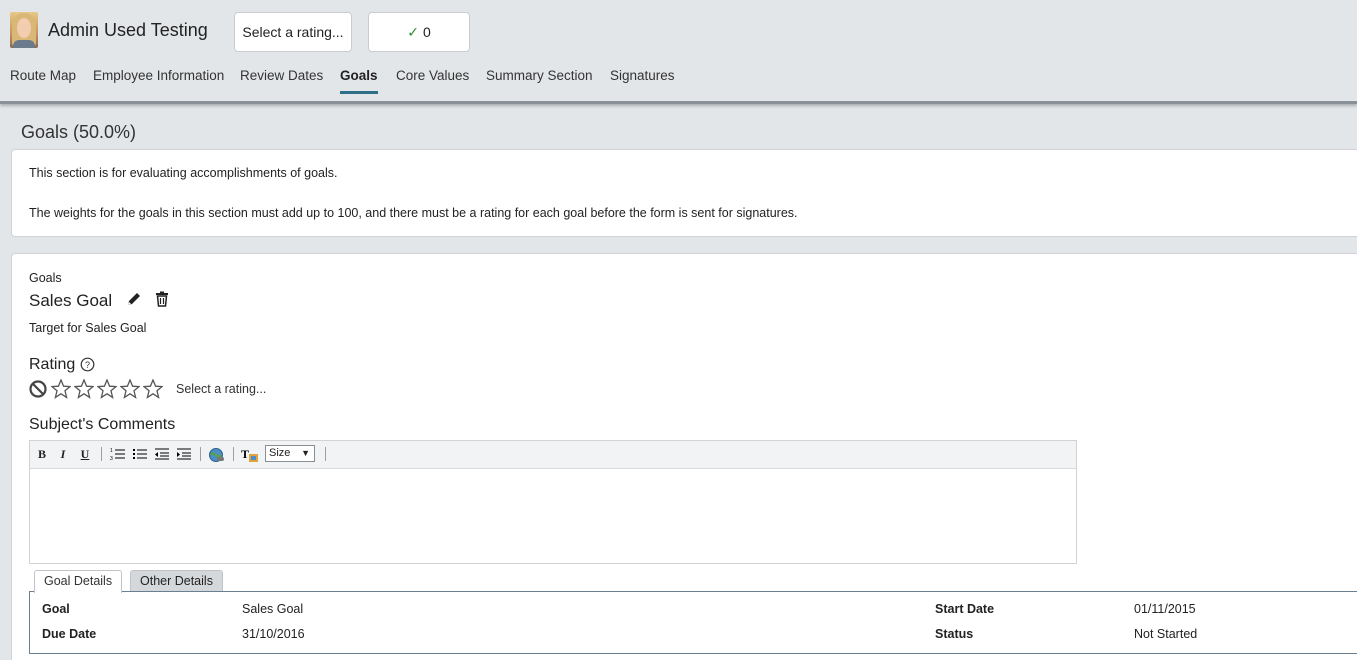 This screenshot has width=1357, height=660. I want to click on outdent-icon, so click(162, 455).